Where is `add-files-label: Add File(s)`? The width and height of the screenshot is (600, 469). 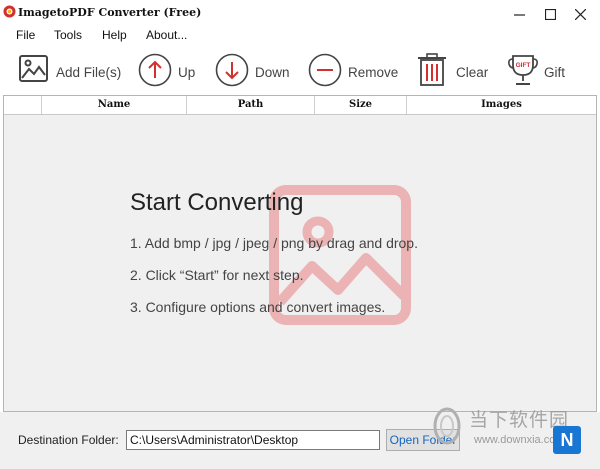
add-files-label: Add File(s) is located at coordinates (89, 72).